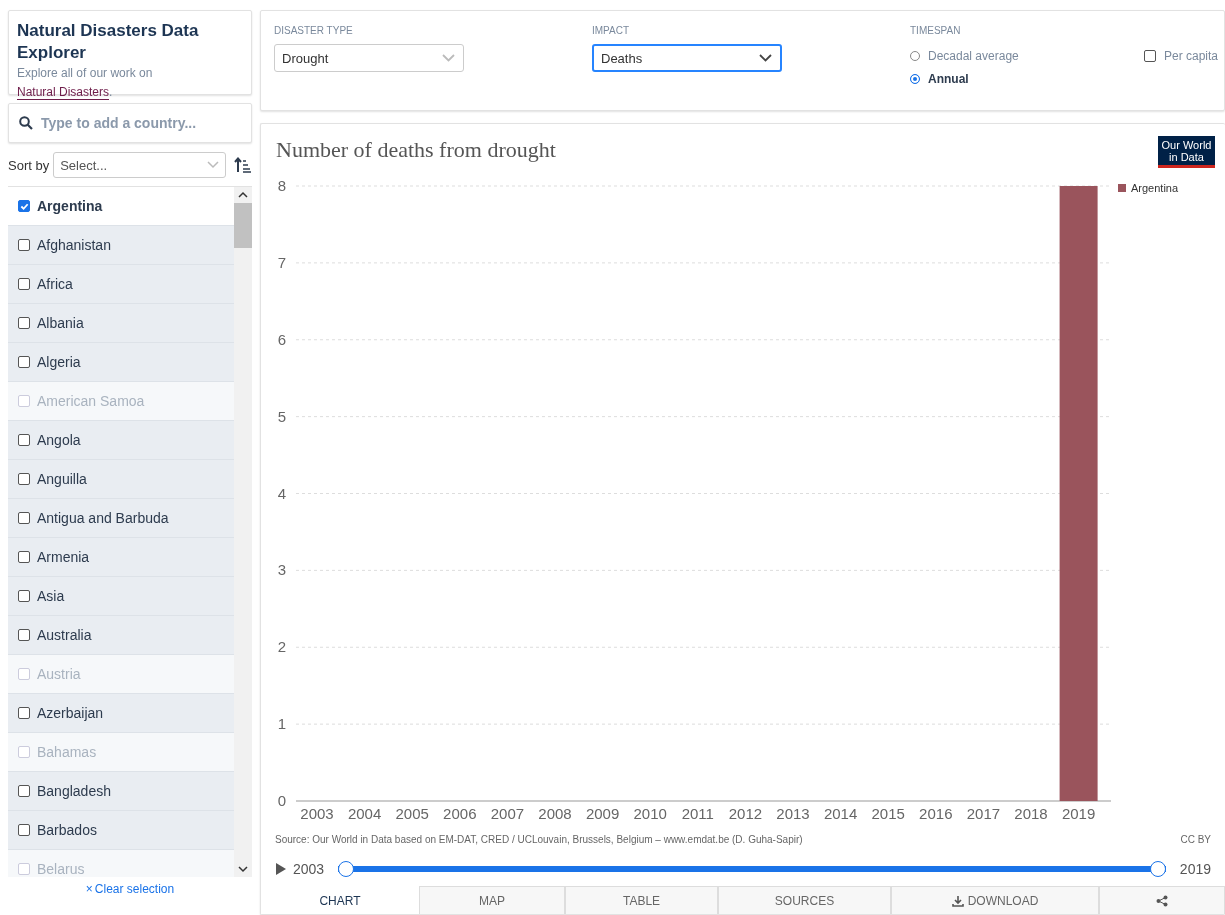 The image size is (1225, 915). Describe the element at coordinates (281, 493) in the screenshot. I see `y-tick-label: 4` at that location.